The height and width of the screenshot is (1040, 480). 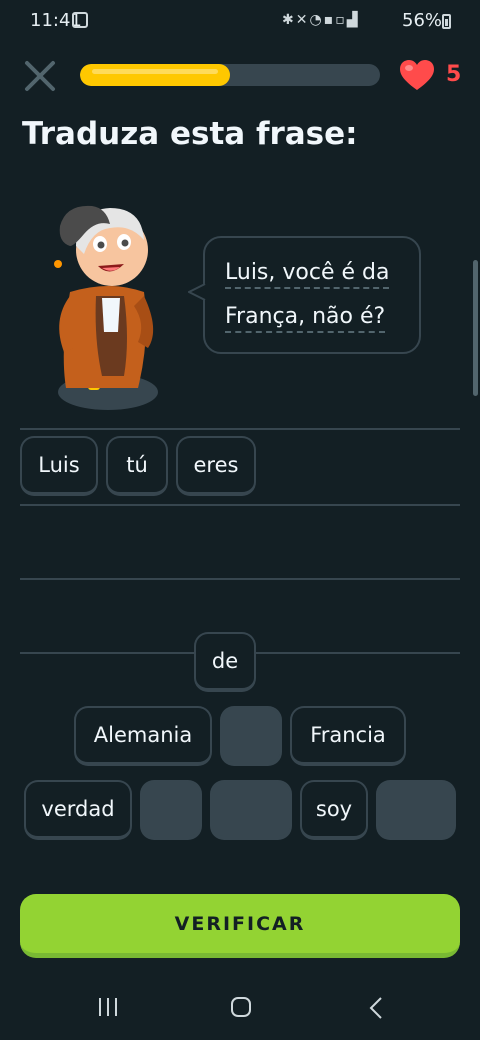 I want to click on word-tile: verdad, so click(x=78, y=810).